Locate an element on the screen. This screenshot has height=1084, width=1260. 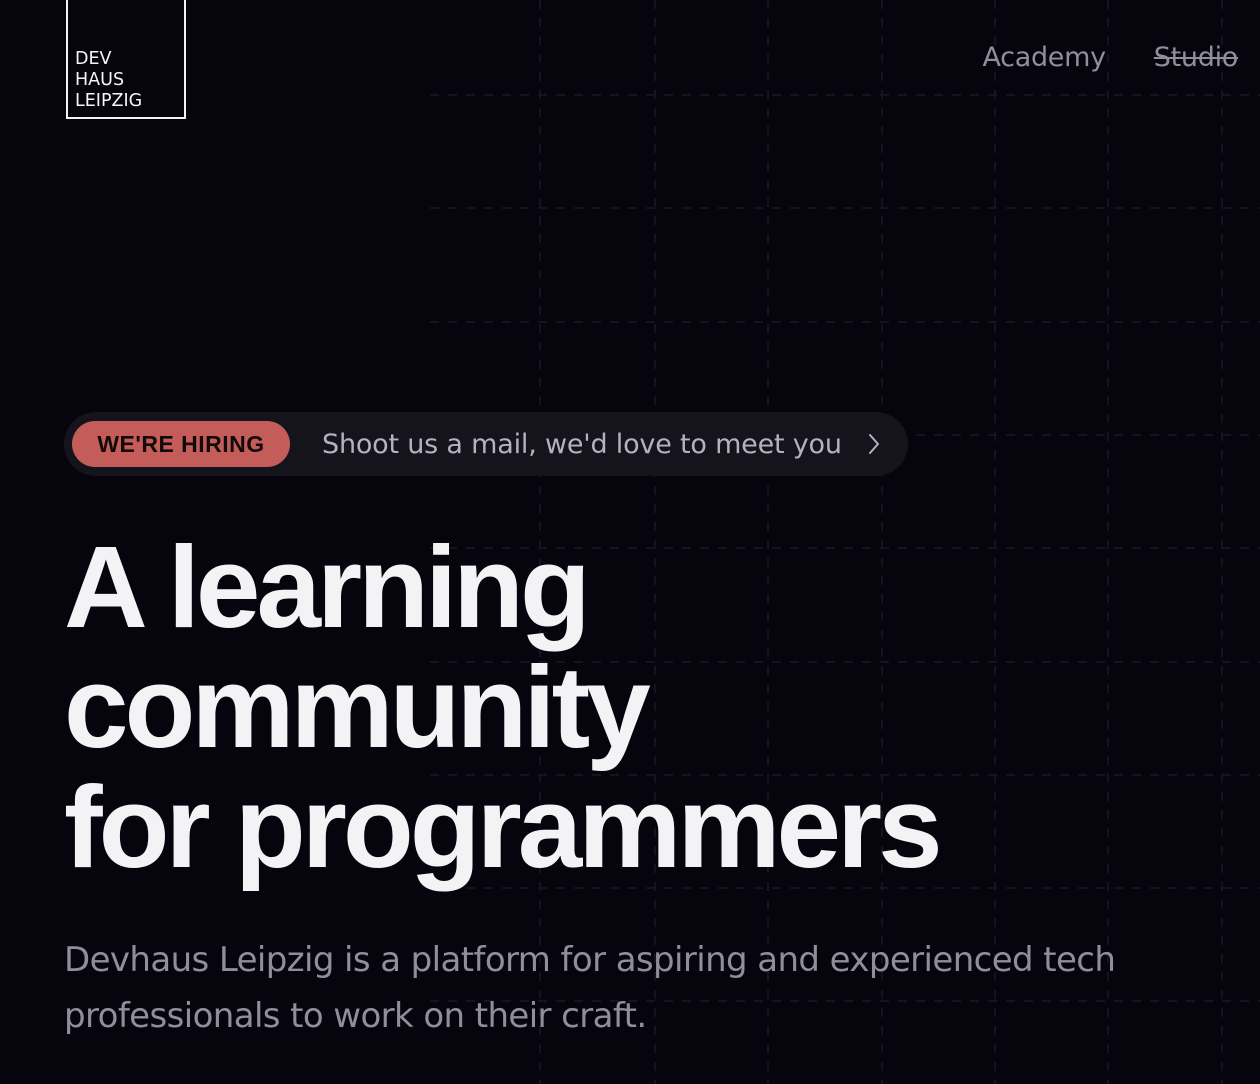
headline-line: A learning is located at coordinates (327, 587).